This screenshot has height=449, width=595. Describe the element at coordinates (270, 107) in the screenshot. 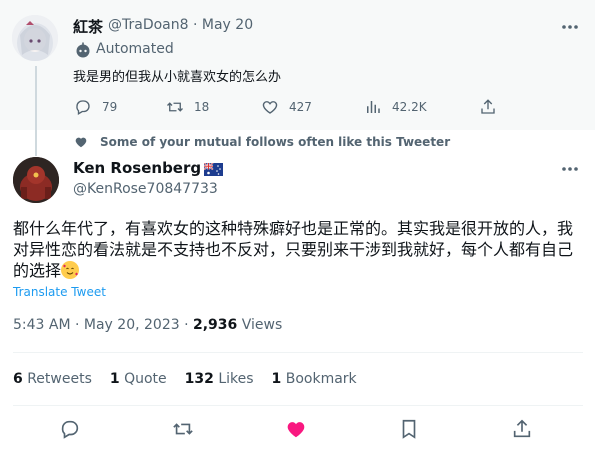

I see `heart-icon` at that location.